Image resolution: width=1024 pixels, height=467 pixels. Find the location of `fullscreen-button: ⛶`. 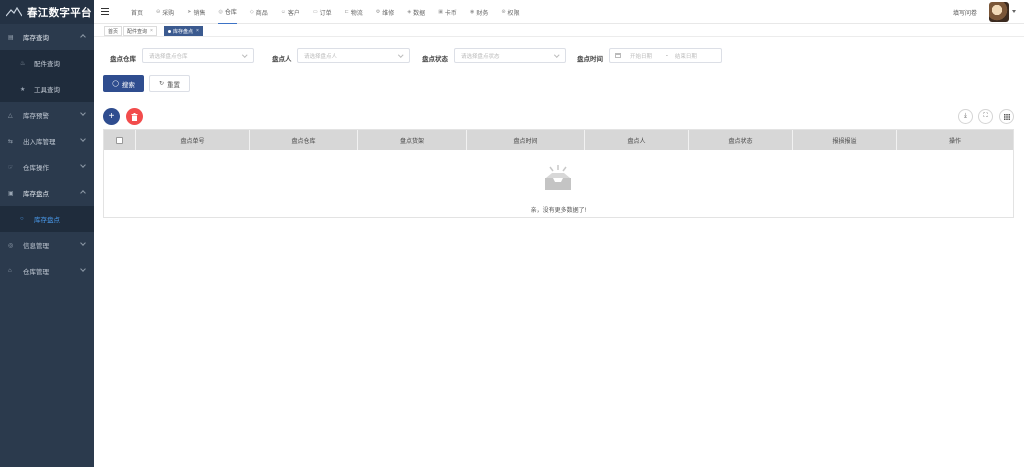

fullscreen-button: ⛶ is located at coordinates (985, 116).